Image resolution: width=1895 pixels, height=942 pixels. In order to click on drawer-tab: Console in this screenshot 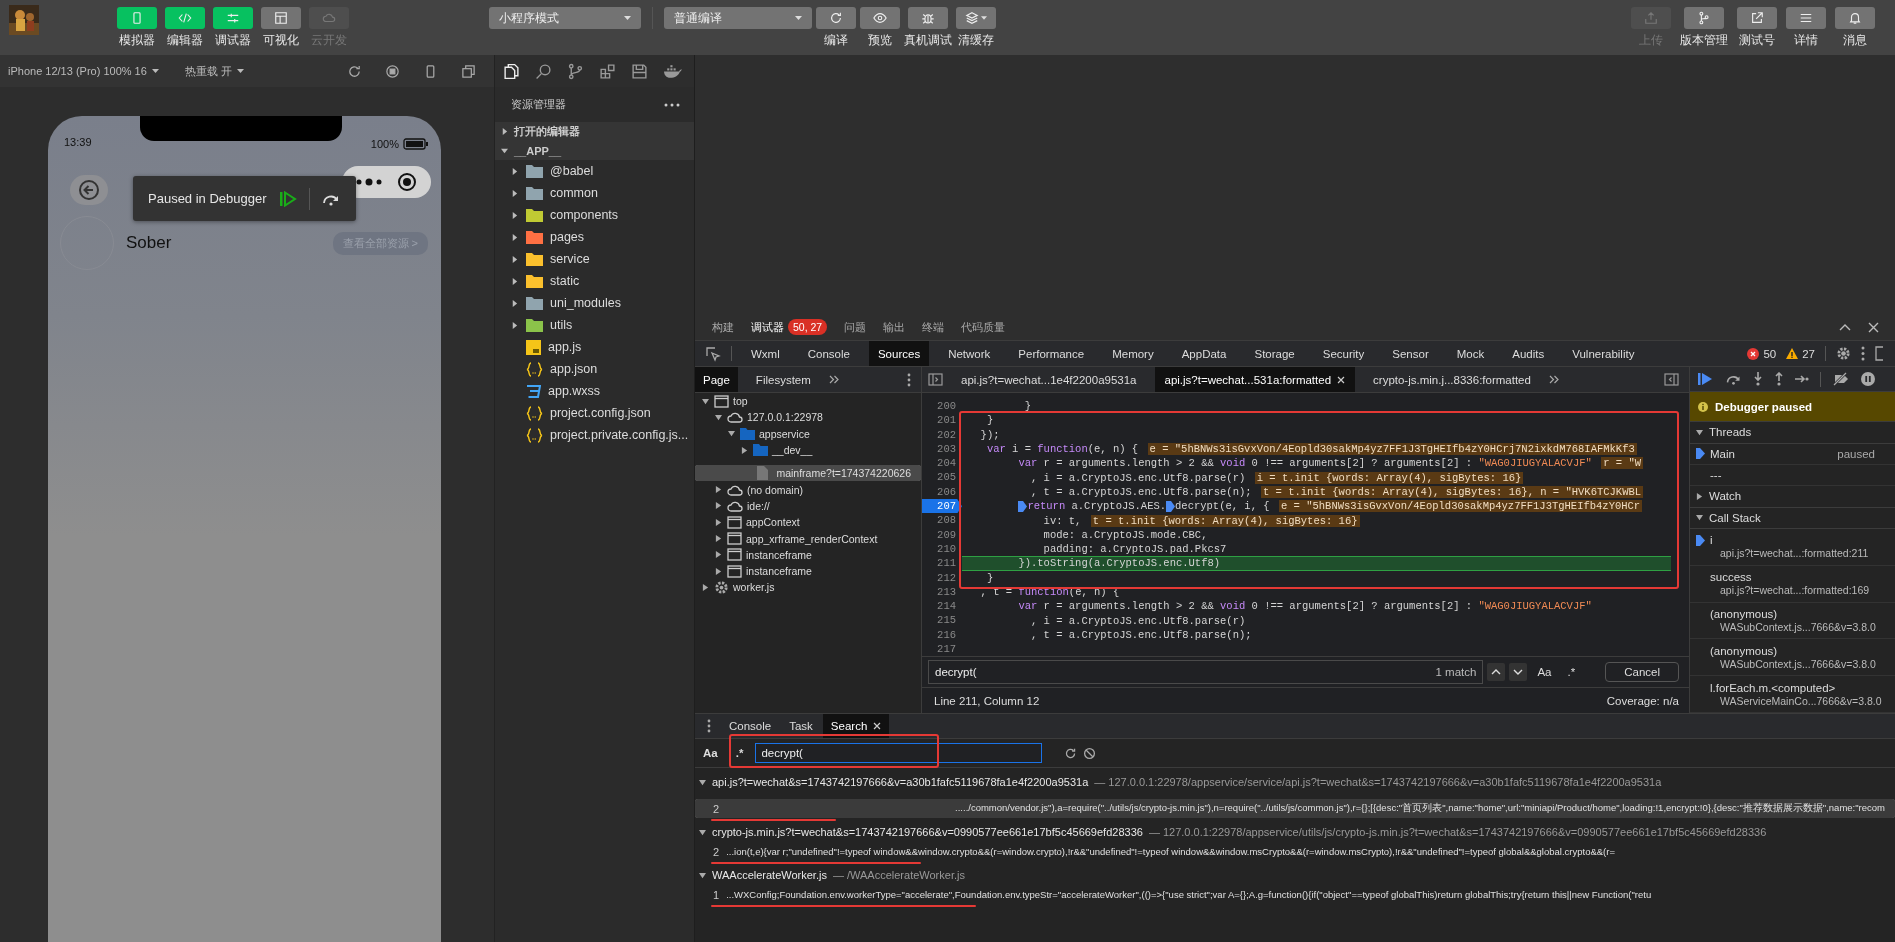, I will do `click(750, 726)`.